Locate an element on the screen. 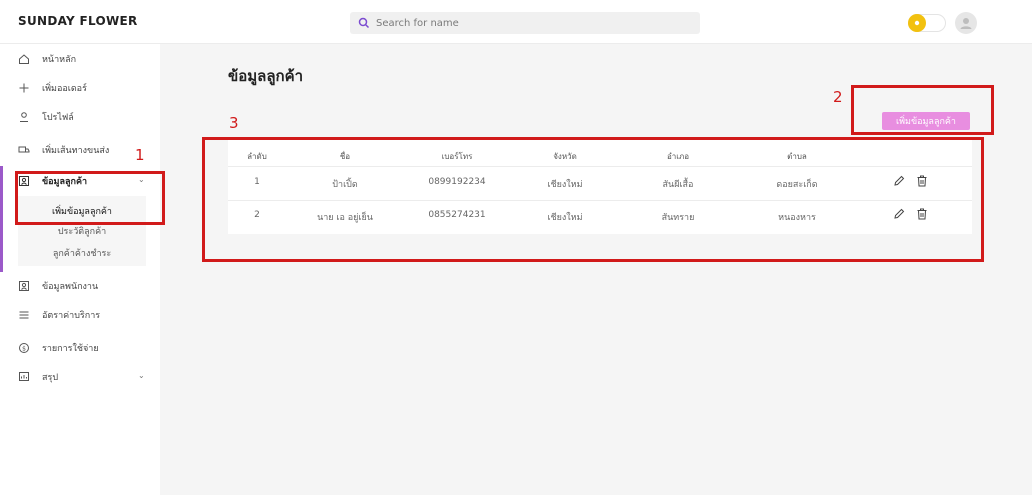  money-icon: $ is located at coordinates (24, 348).